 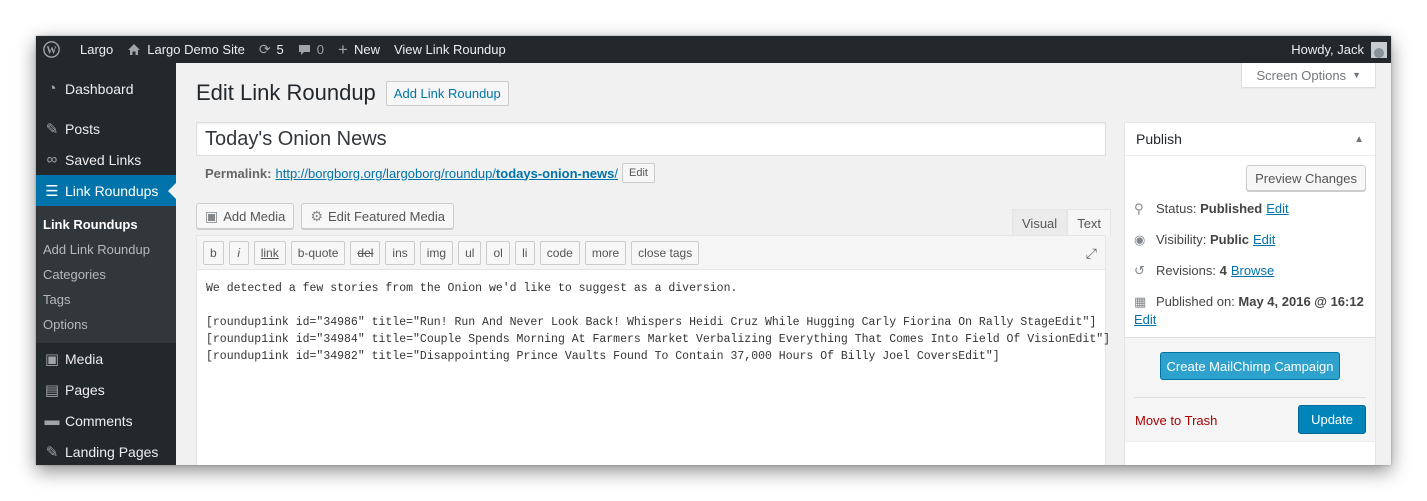 What do you see at coordinates (386, 216) in the screenshot?
I see `edit-featured-media-label: Edit Featured Media` at bounding box center [386, 216].